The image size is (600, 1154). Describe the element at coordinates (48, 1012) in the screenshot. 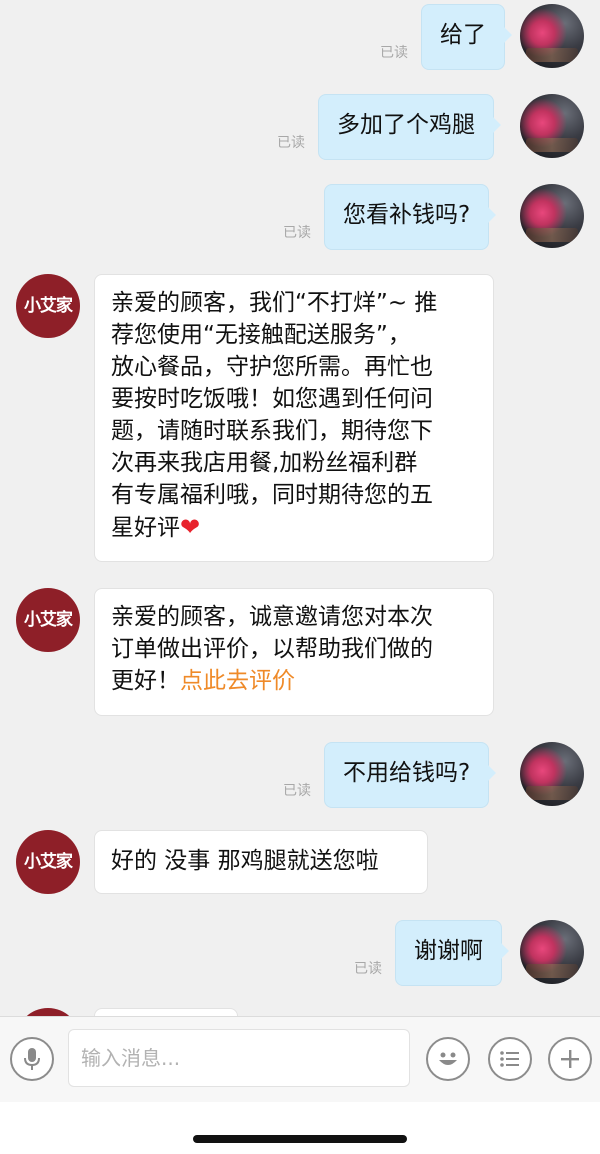

I see `shop-avatar` at that location.